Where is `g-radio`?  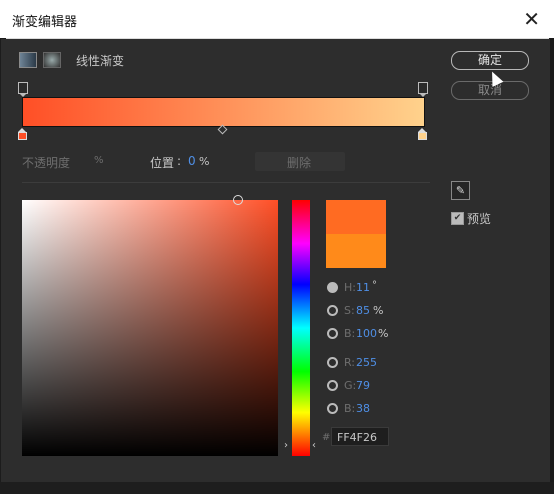
g-radio is located at coordinates (332, 385).